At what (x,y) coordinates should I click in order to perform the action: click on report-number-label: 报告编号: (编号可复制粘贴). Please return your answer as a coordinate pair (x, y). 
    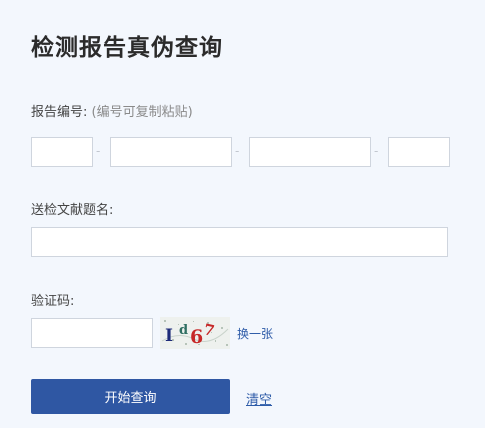
    Looking at the image, I should click on (112, 110).